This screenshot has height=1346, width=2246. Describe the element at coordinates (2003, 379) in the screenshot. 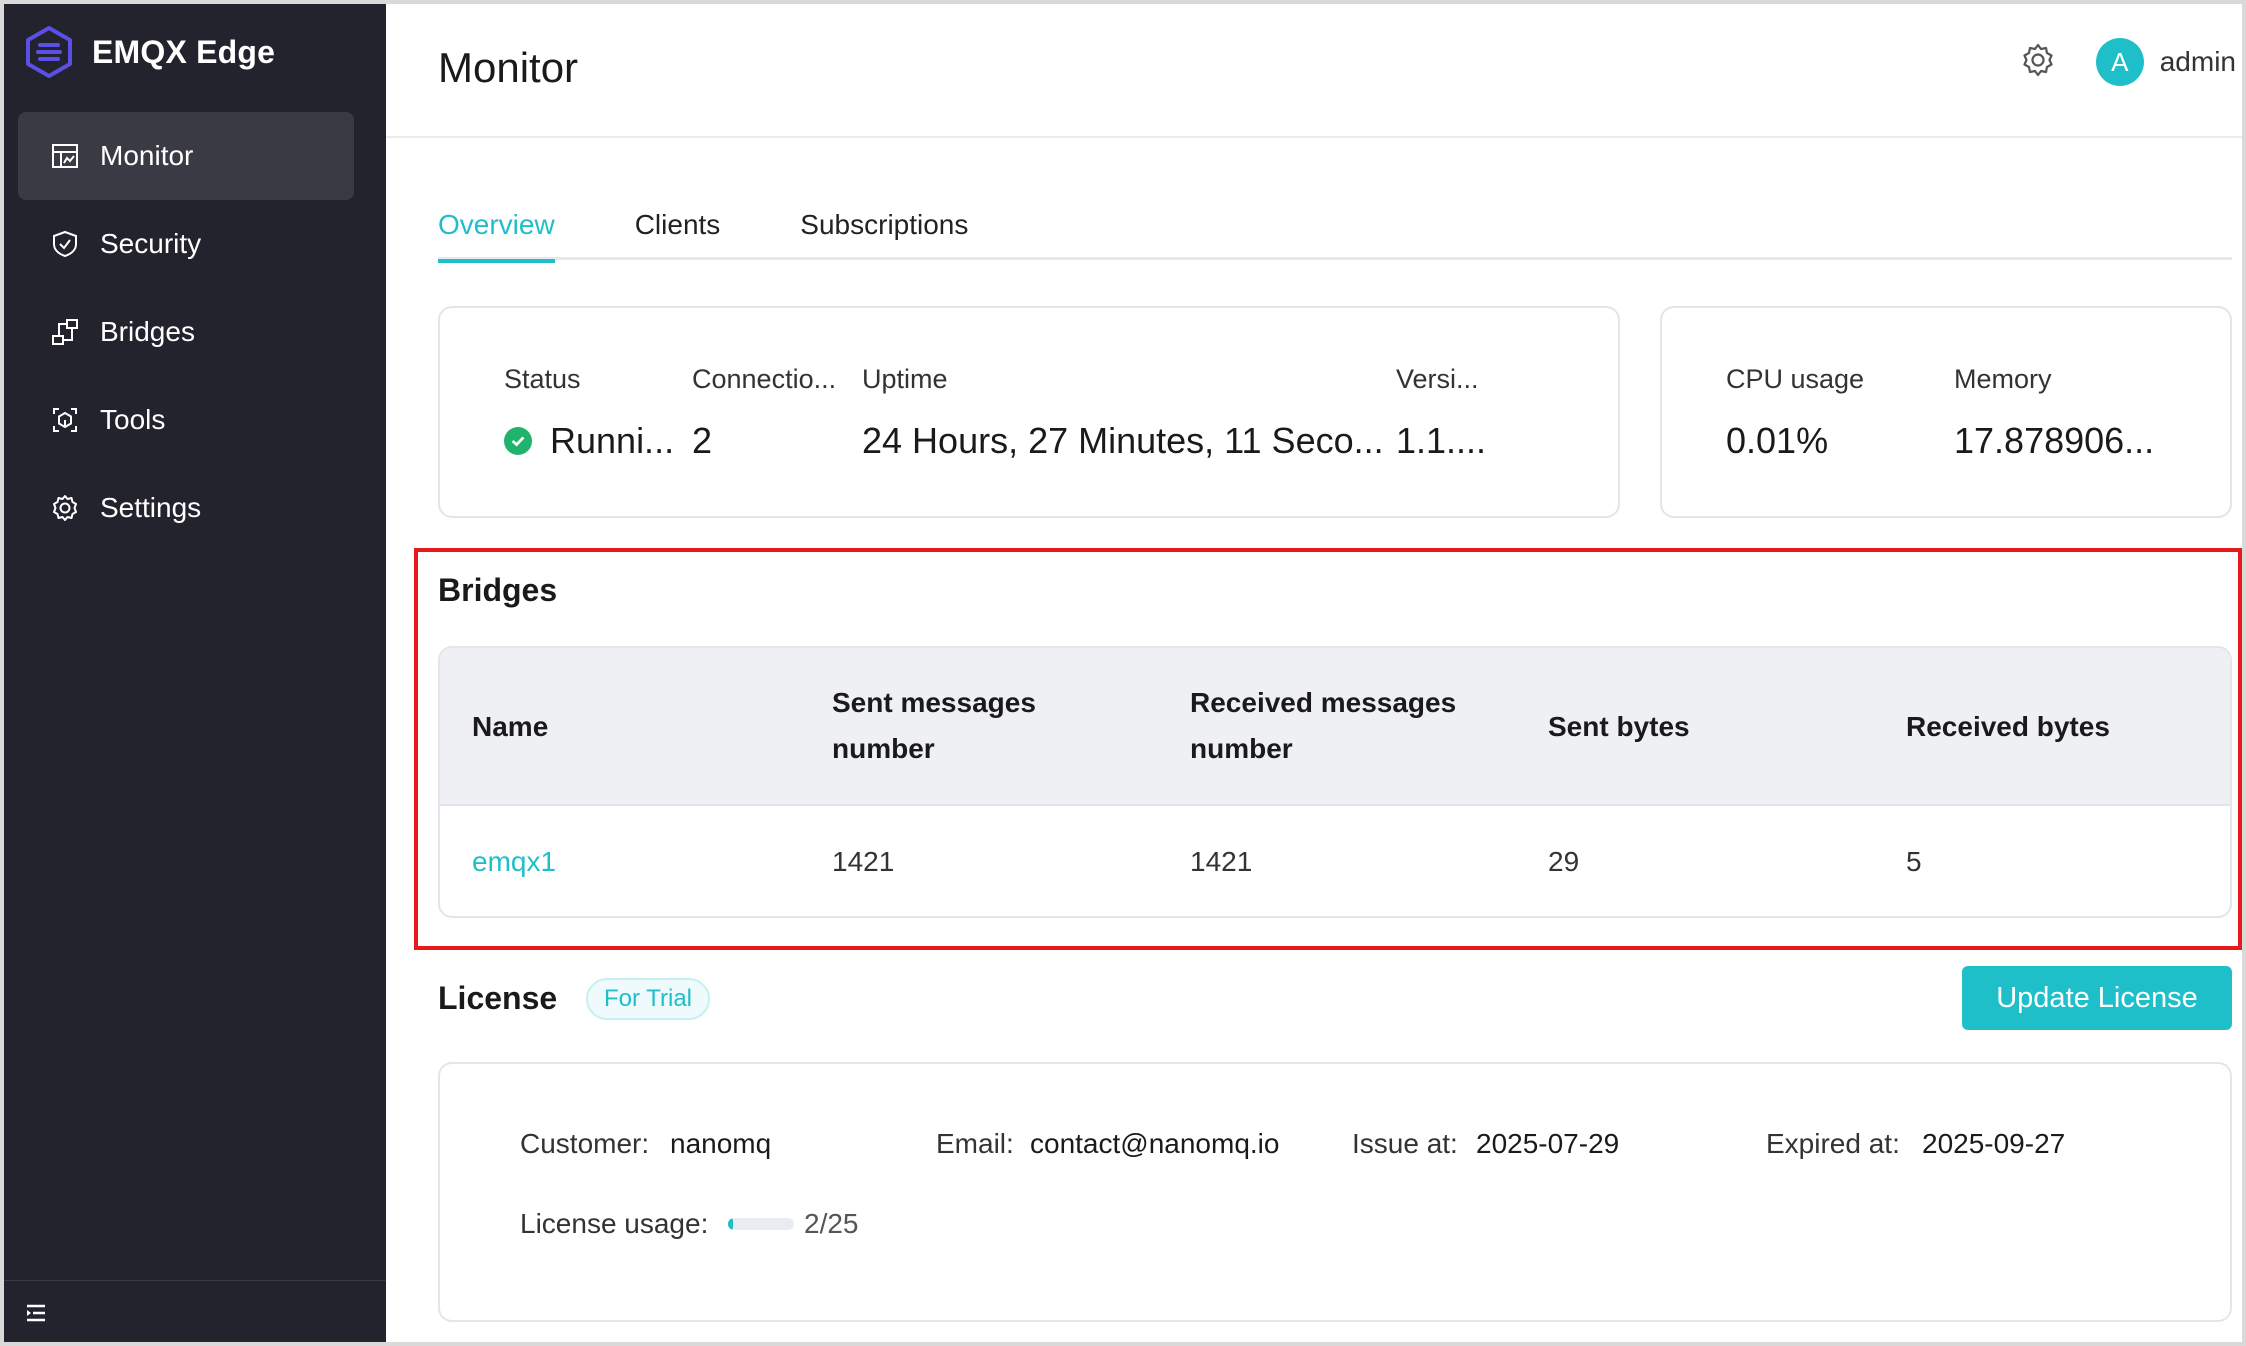

I see `memory-label: Memory` at that location.